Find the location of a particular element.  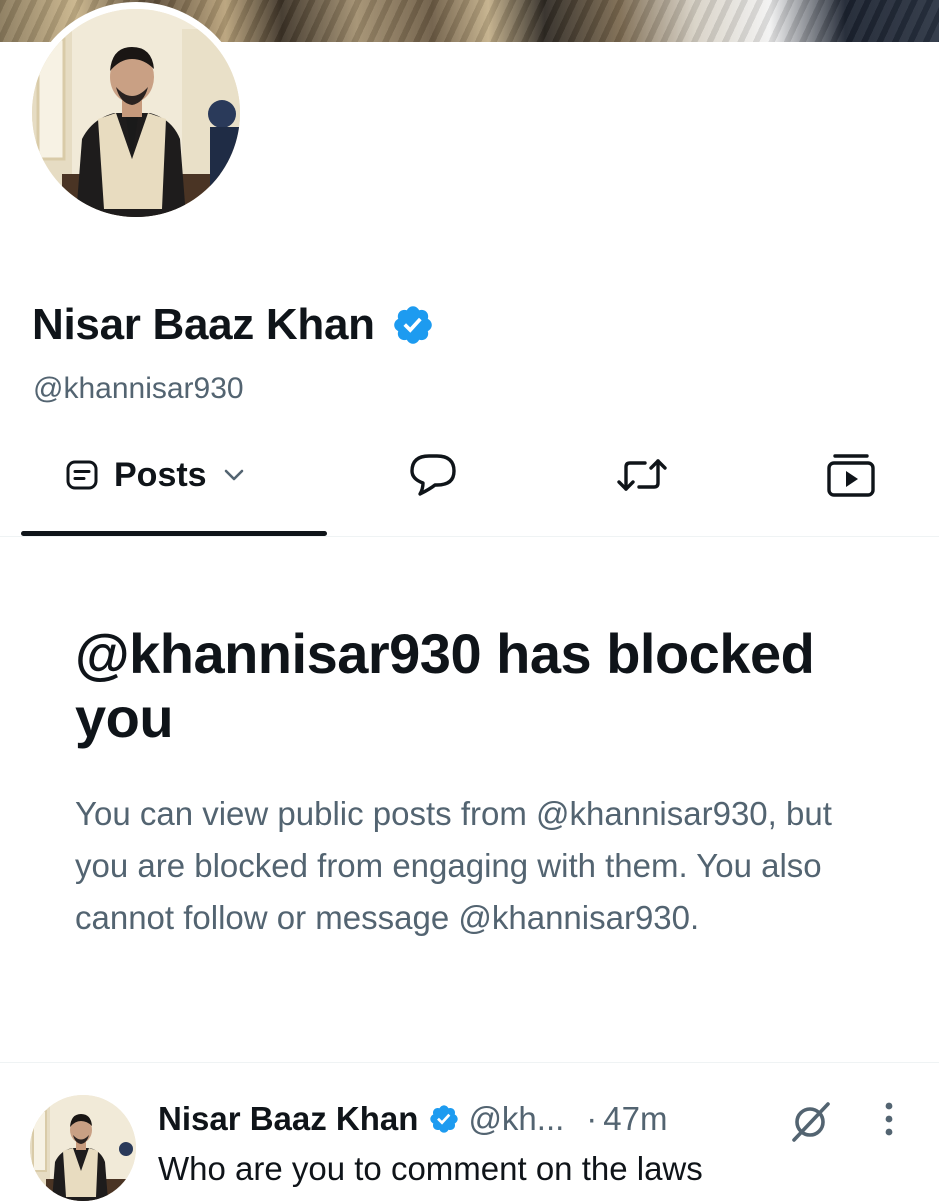

profile-tabs: Posts is located at coordinates (469, 483).